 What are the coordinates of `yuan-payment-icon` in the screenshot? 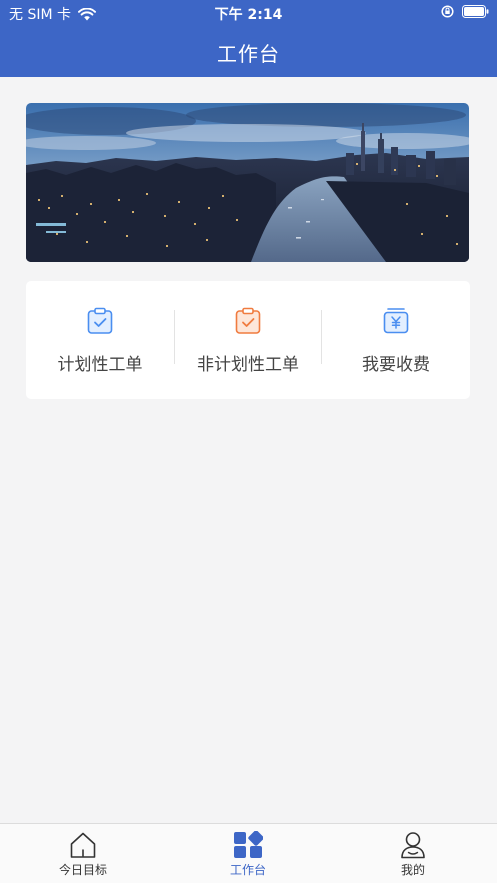 It's located at (396, 321).